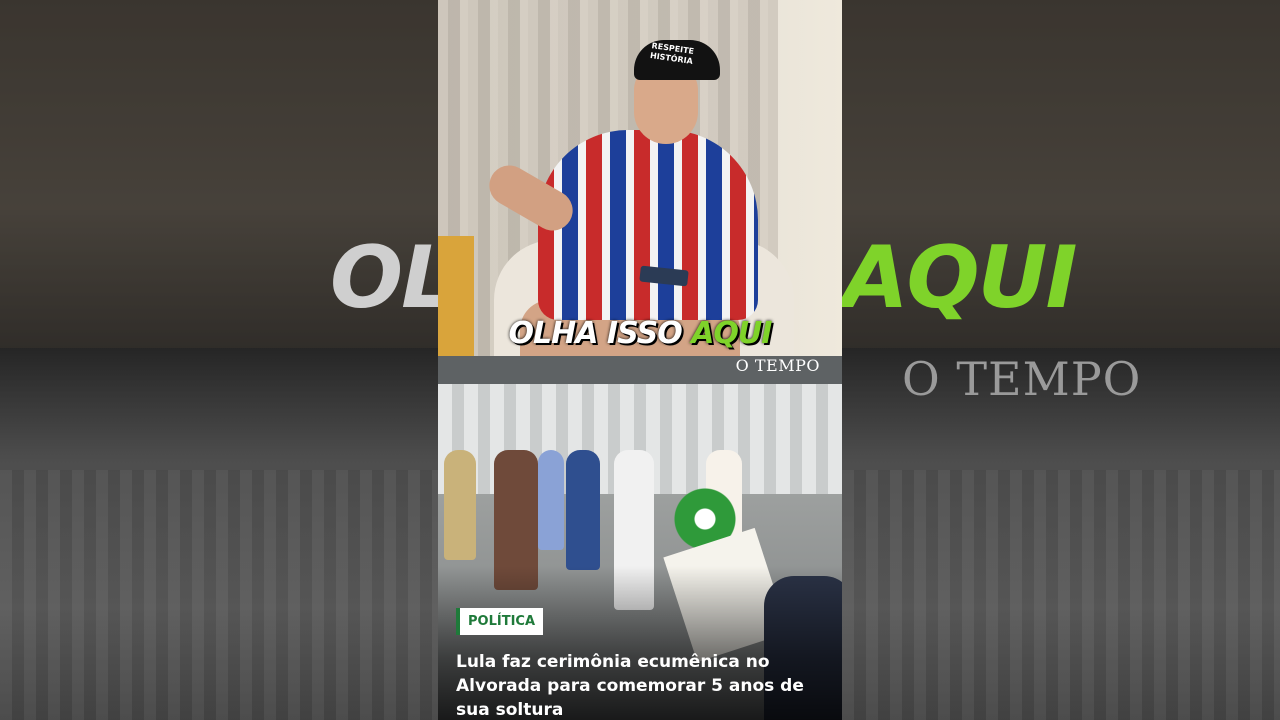  What do you see at coordinates (384, 278) in the screenshot?
I see `blurred-caption-left: OL` at bounding box center [384, 278].